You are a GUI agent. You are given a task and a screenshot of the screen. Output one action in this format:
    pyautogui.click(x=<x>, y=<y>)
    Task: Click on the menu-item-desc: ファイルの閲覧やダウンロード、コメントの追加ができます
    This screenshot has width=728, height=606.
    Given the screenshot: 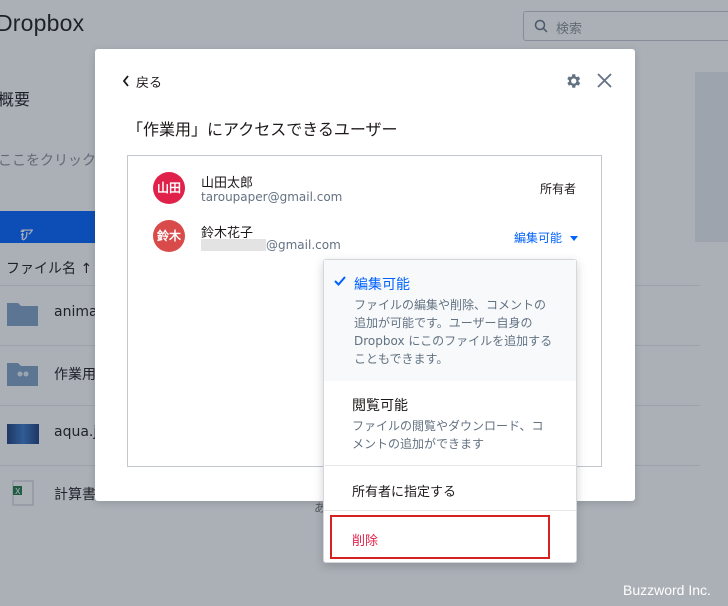 What is the action you would take?
    pyautogui.click(x=448, y=435)
    